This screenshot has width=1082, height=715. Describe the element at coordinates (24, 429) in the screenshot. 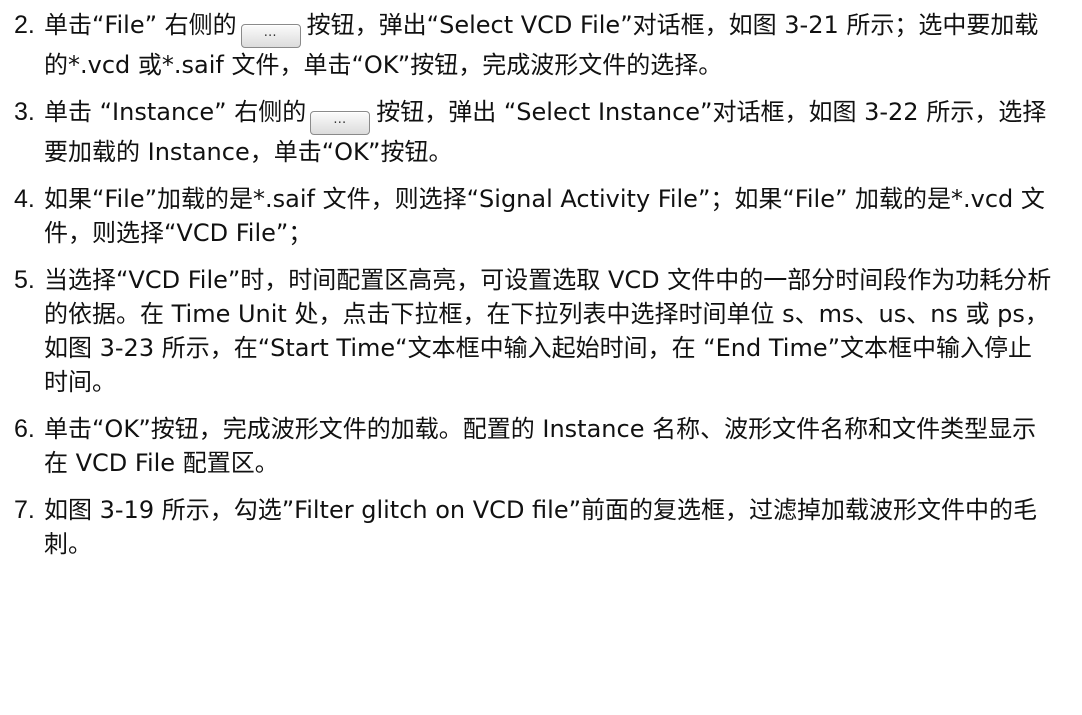

I see `step-number: 6.` at that location.